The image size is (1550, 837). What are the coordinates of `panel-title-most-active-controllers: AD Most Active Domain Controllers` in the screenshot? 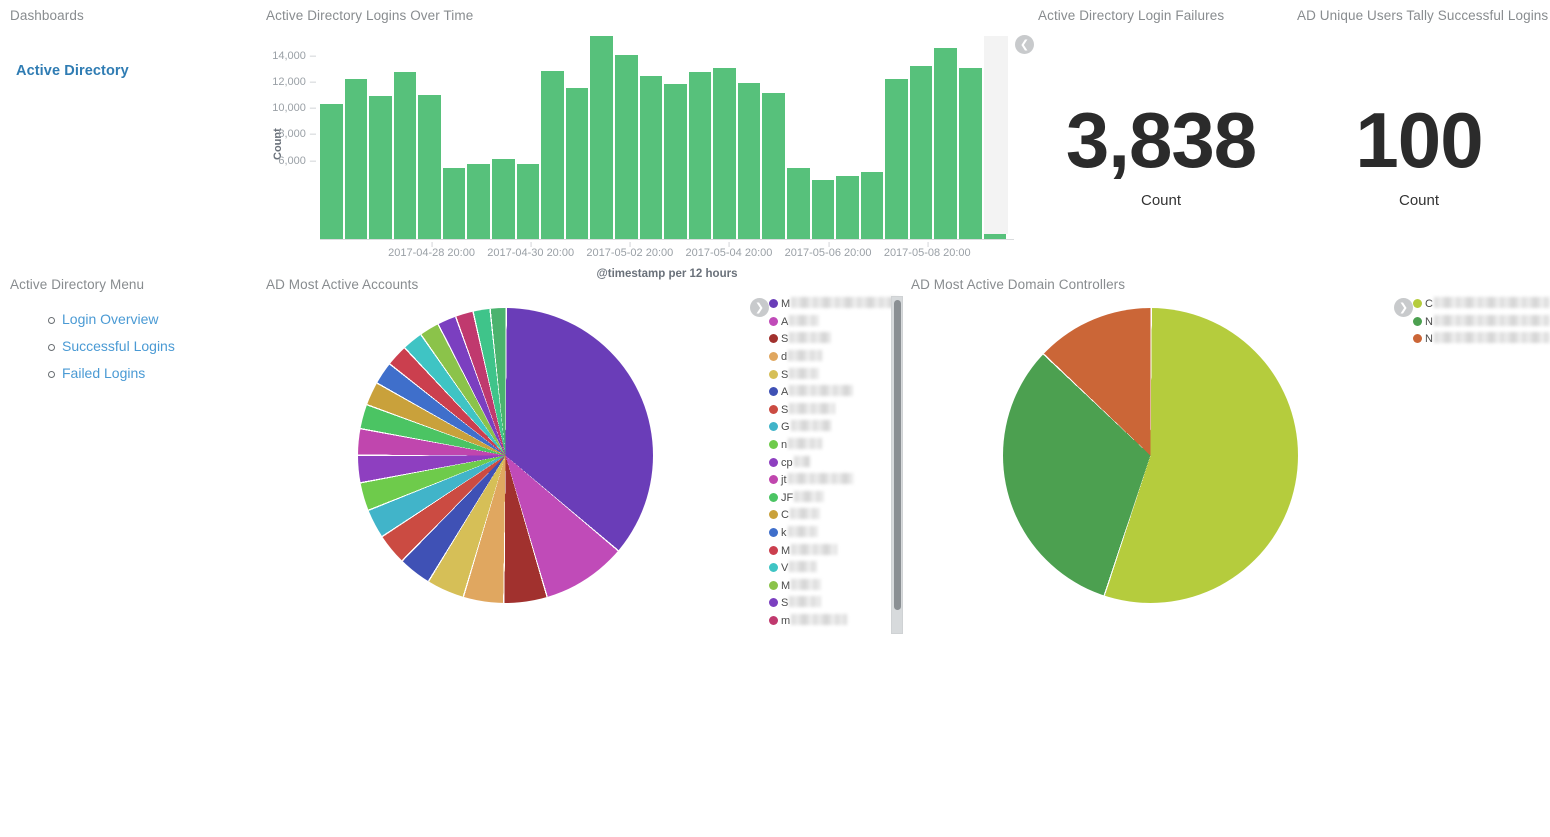 It's located at (1018, 284).